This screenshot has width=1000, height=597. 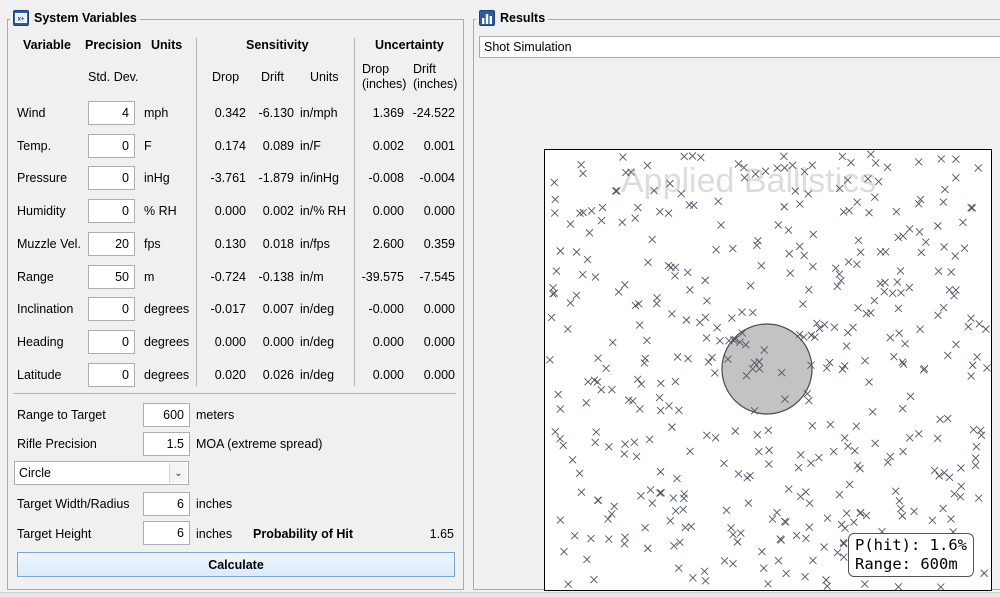 What do you see at coordinates (276, 277) in the screenshot?
I see `sensitivity-drift-value: -0.138` at bounding box center [276, 277].